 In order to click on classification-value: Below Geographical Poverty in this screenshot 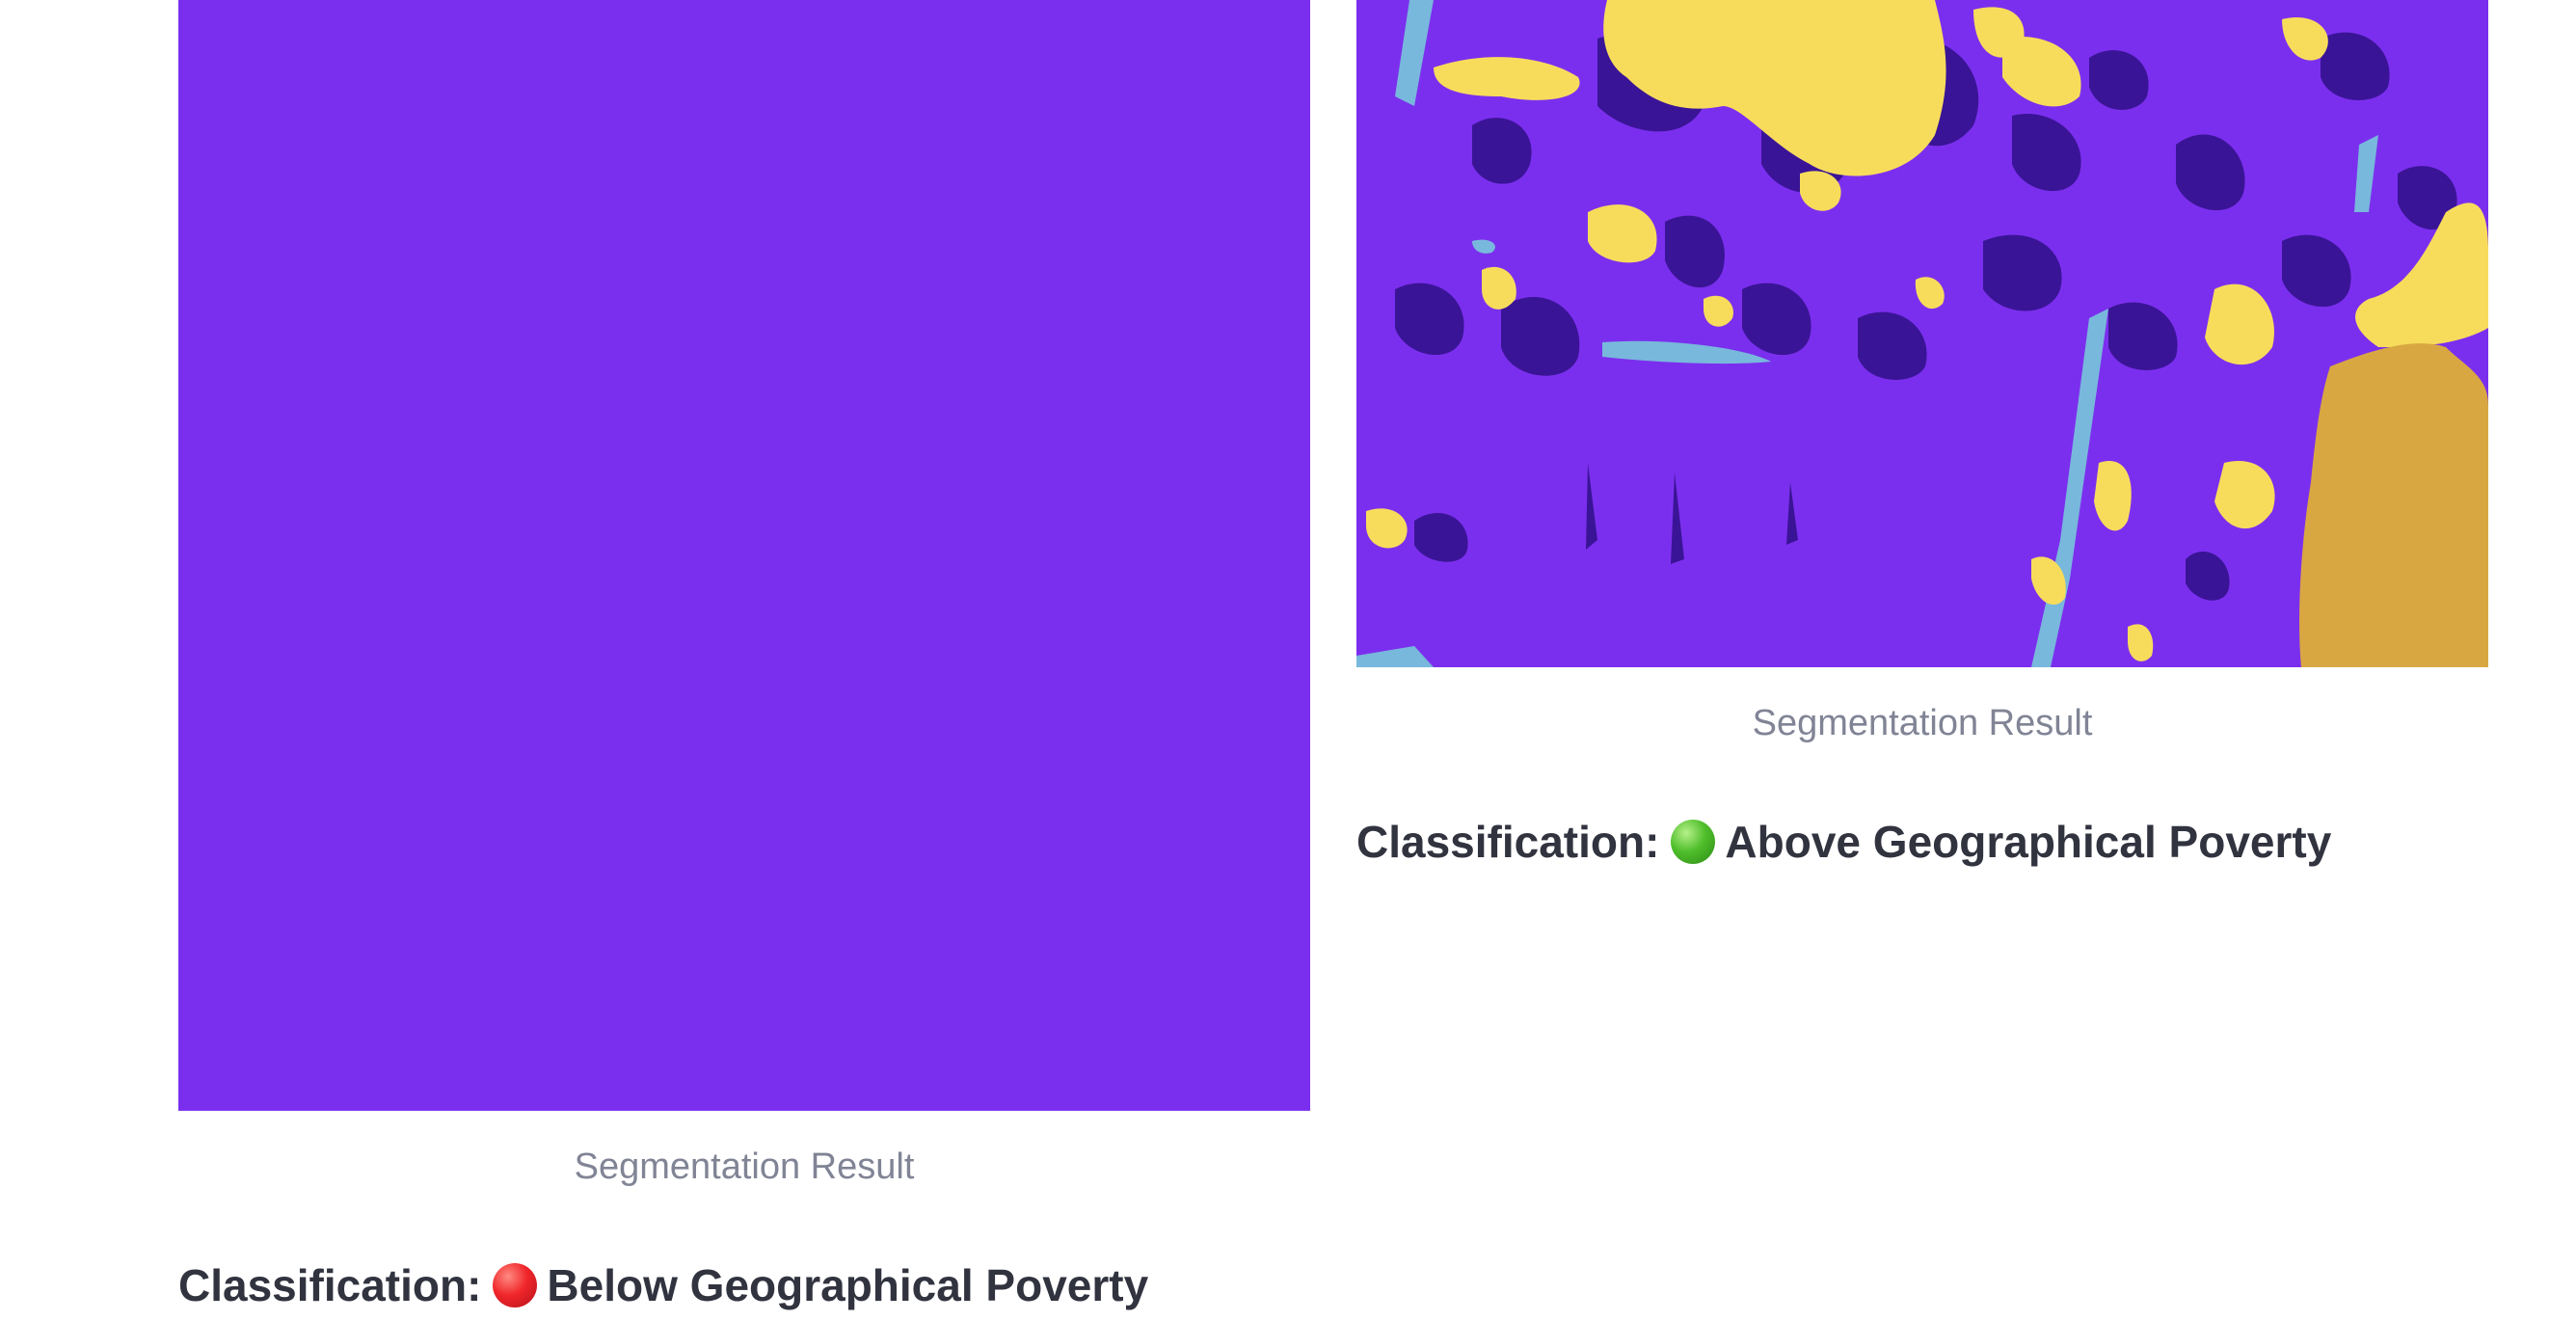, I will do `click(848, 1285)`.